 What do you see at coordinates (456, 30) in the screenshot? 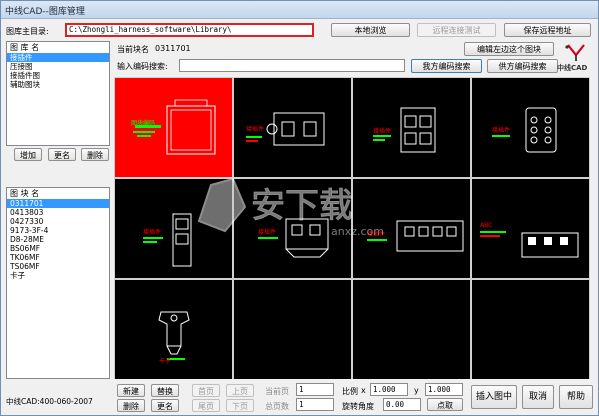
I see `remote-test-button: 远程连接测试` at bounding box center [456, 30].